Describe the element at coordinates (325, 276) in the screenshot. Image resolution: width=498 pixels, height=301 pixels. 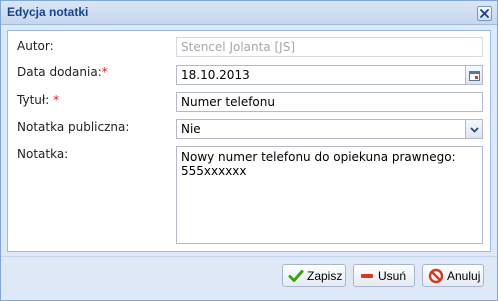
I see `save-label: Zapisz` at that location.